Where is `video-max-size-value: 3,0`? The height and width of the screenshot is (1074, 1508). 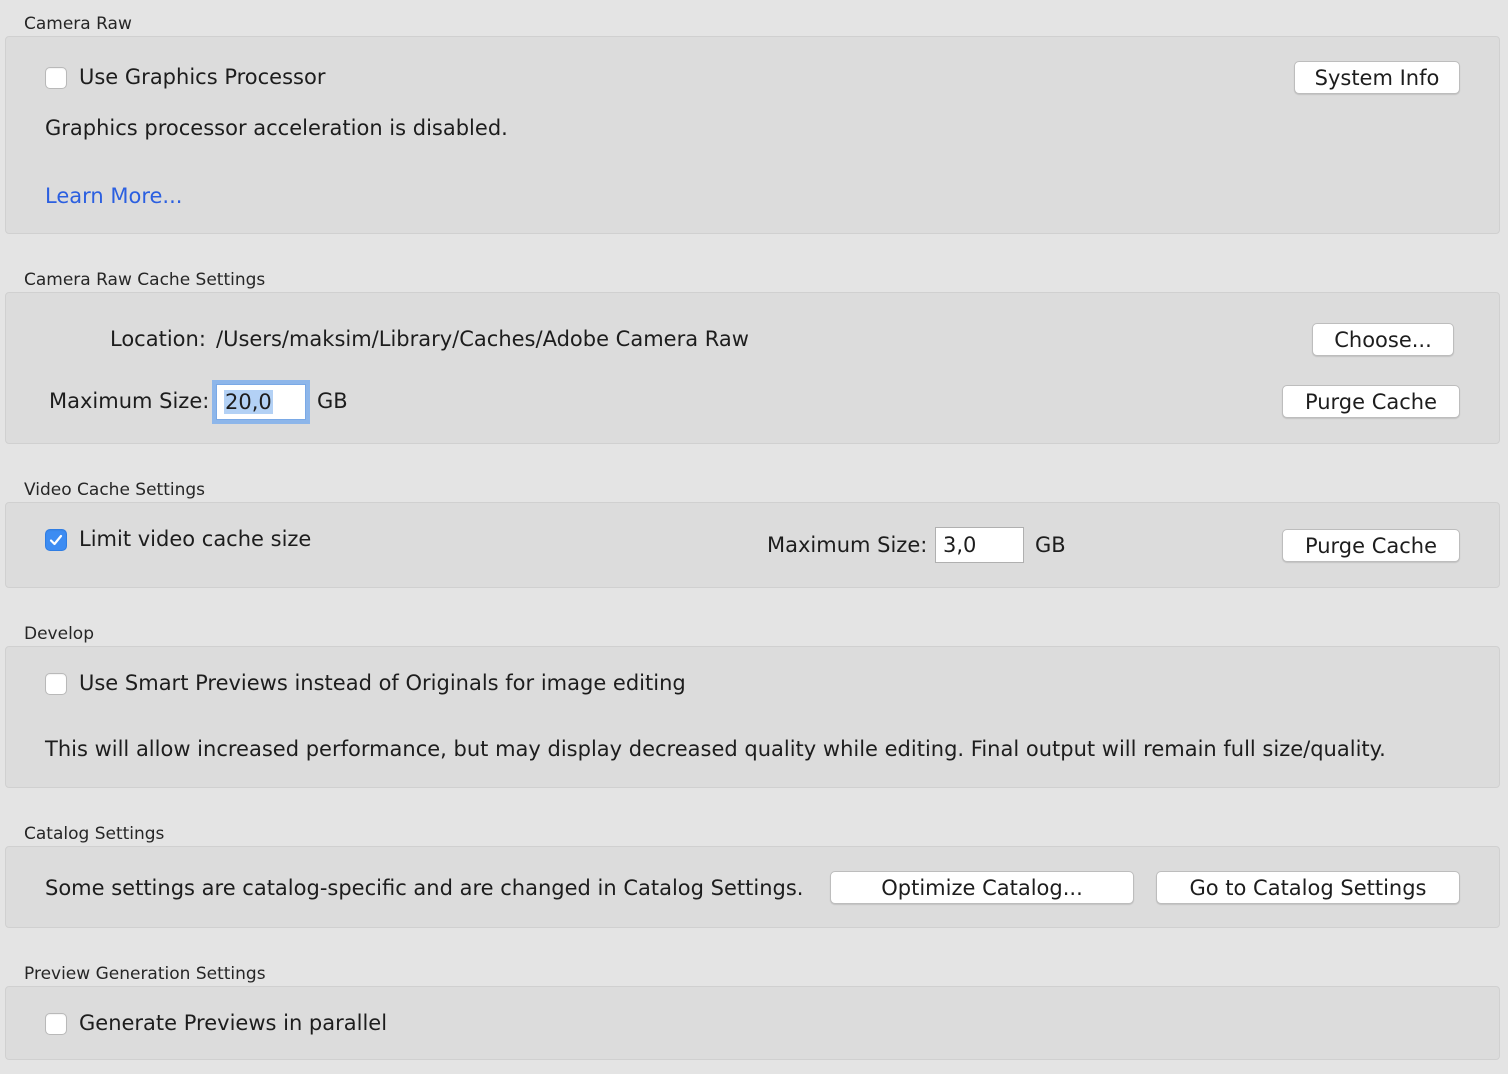 video-max-size-value: 3,0 is located at coordinates (960, 545).